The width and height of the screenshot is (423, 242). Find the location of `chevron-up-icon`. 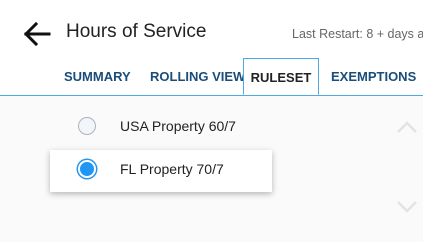

chevron-up-icon is located at coordinates (407, 127).